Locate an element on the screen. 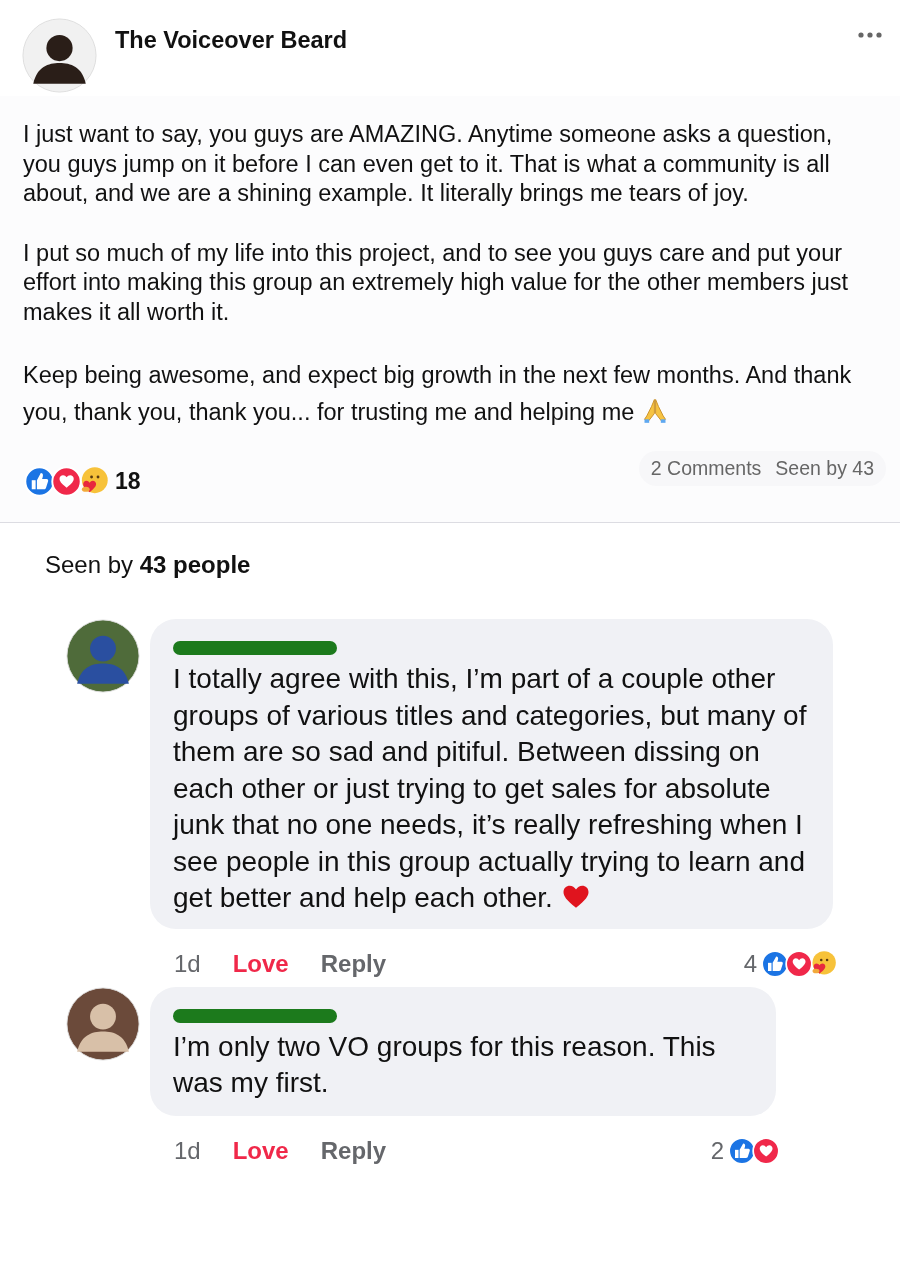 This screenshot has width=900, height=1268. comment-text: I’m only two VO groups for this reason. This was my first. is located at coordinates (445, 1064).